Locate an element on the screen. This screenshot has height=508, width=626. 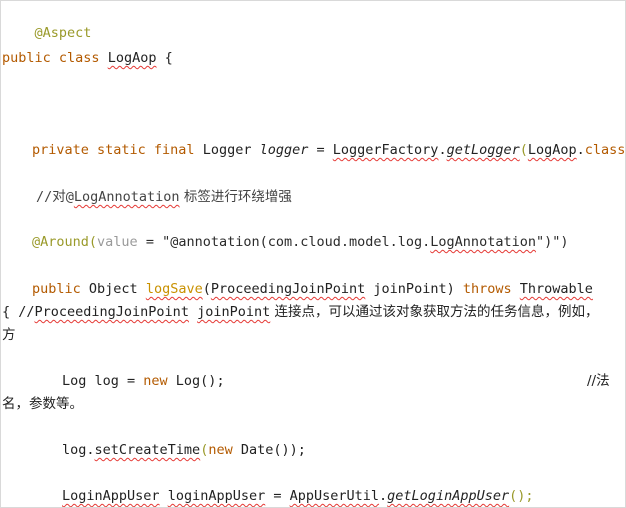
log-obj: log. is located at coordinates (78, 450).